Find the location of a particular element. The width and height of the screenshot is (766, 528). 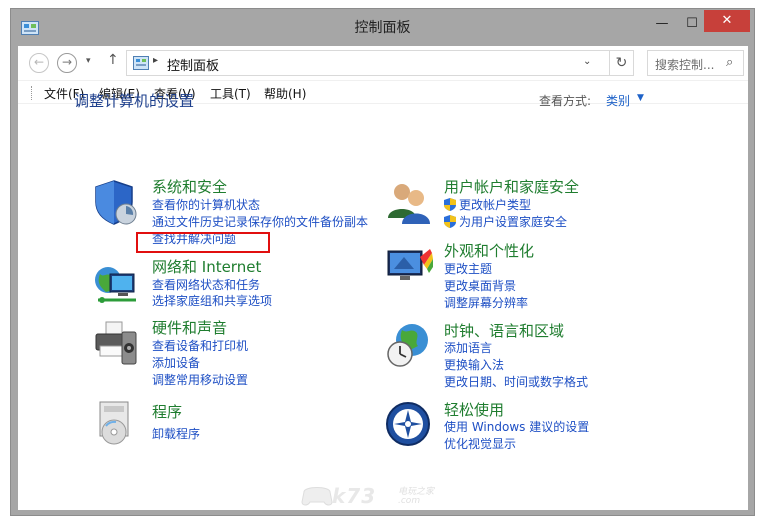

category-network-internet: 网络和 Internet is located at coordinates (206, 266).